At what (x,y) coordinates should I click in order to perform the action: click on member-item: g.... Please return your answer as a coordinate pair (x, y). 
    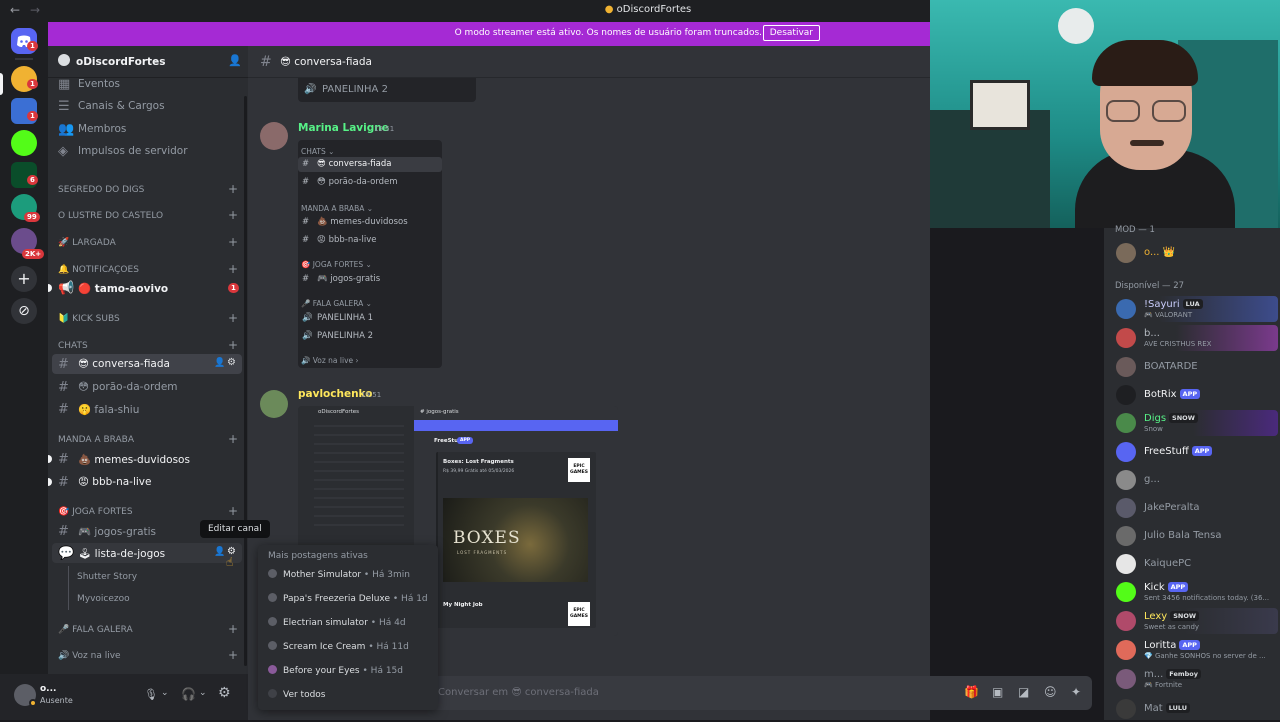
    Looking at the image, I should click on (1193, 480).